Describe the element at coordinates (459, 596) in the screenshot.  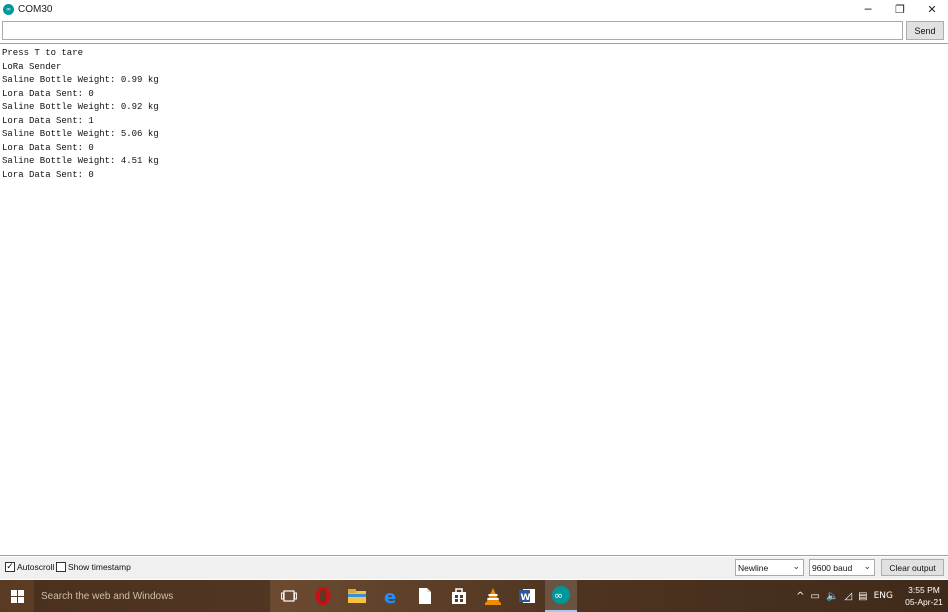
I see `store-icon` at that location.